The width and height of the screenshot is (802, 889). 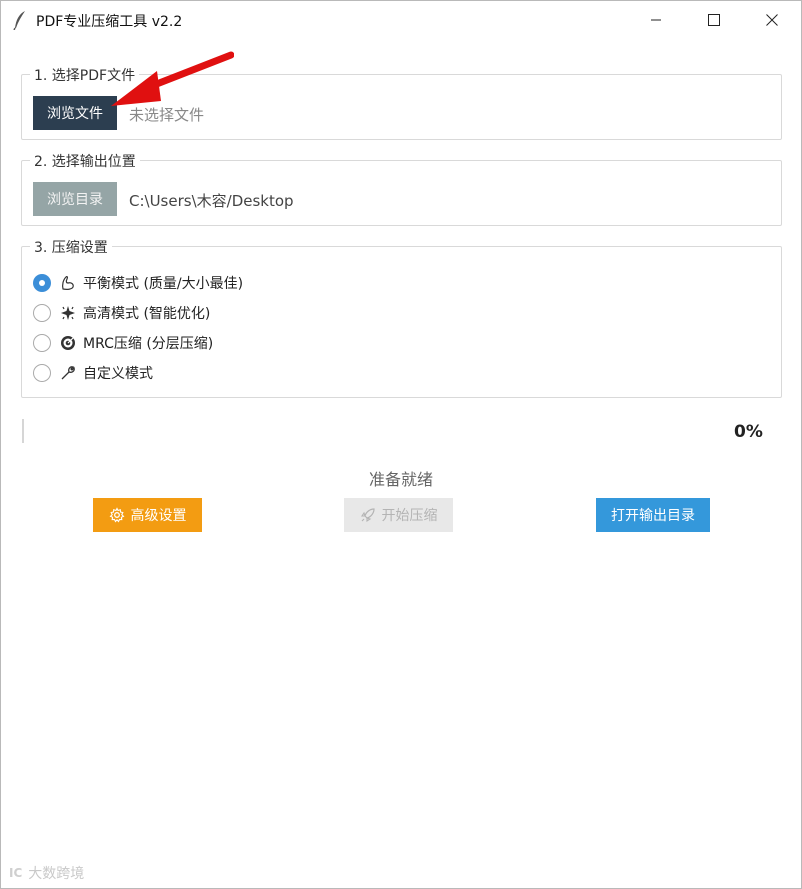 I want to click on gear-icon, so click(x=117, y=515).